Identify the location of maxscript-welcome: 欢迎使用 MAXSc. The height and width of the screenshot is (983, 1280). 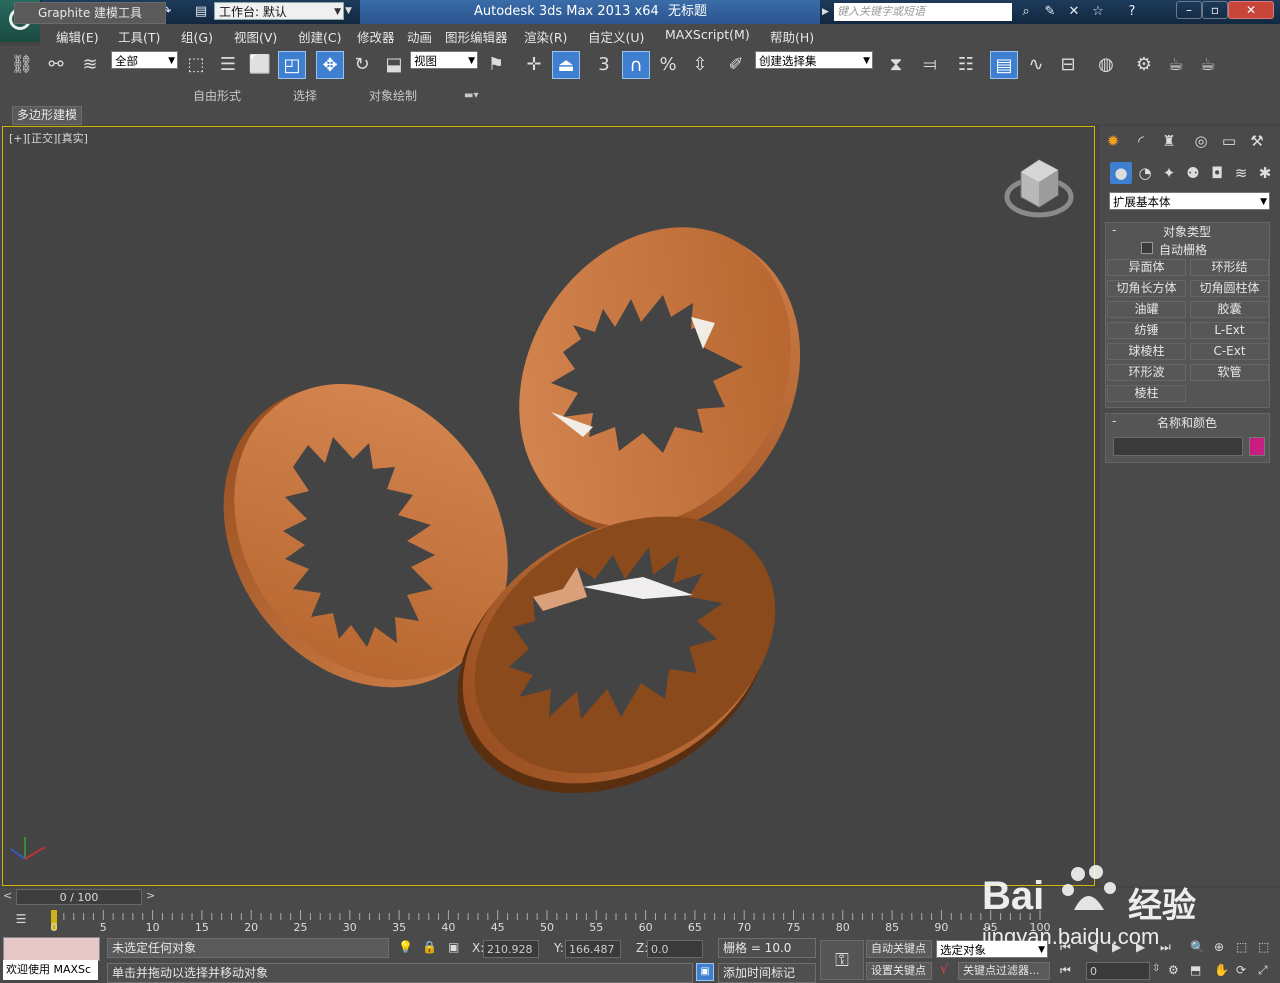
(50, 970).